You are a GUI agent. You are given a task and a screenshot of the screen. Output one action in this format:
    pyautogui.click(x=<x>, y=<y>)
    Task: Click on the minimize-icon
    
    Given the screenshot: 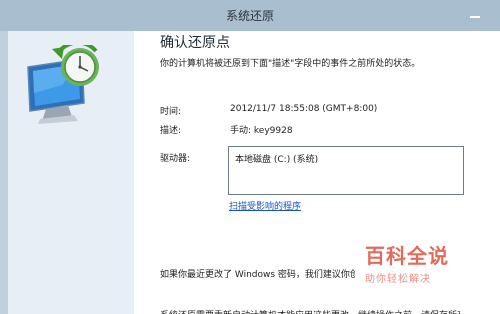 What is the action you would take?
    pyautogui.click(x=475, y=17)
    